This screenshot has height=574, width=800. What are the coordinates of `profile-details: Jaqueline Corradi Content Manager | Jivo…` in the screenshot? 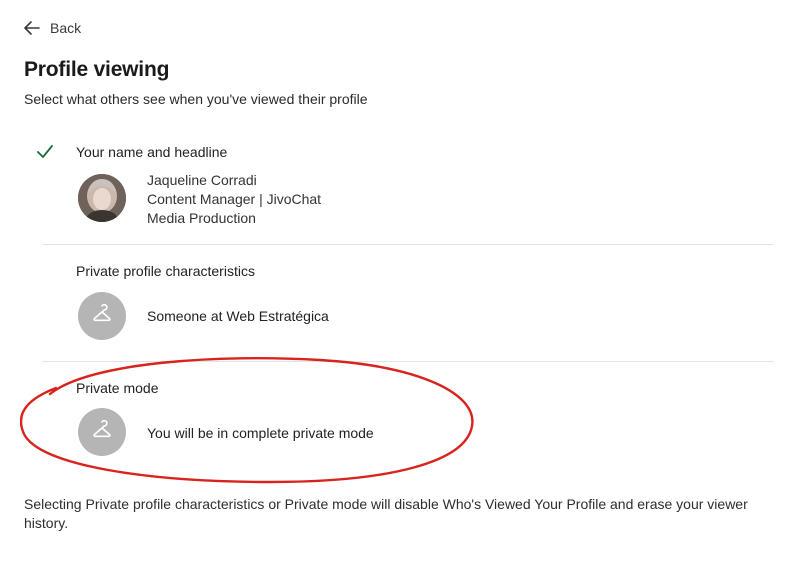 It's located at (234, 199).